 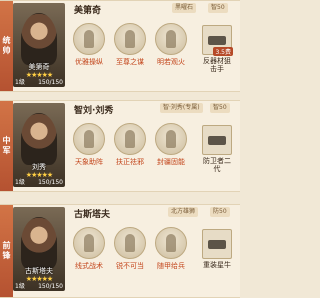 I want to click on skill-name: 线式战术, so click(x=89, y=266).